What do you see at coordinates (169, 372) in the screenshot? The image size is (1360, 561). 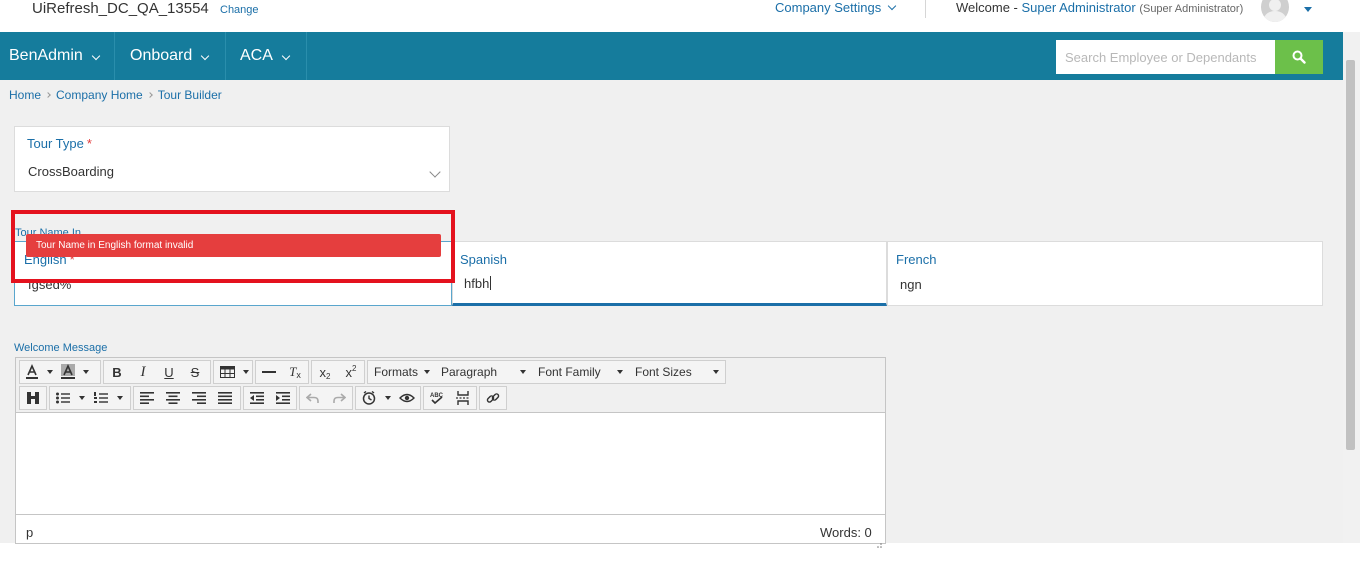 I see `underline-icon: U` at bounding box center [169, 372].